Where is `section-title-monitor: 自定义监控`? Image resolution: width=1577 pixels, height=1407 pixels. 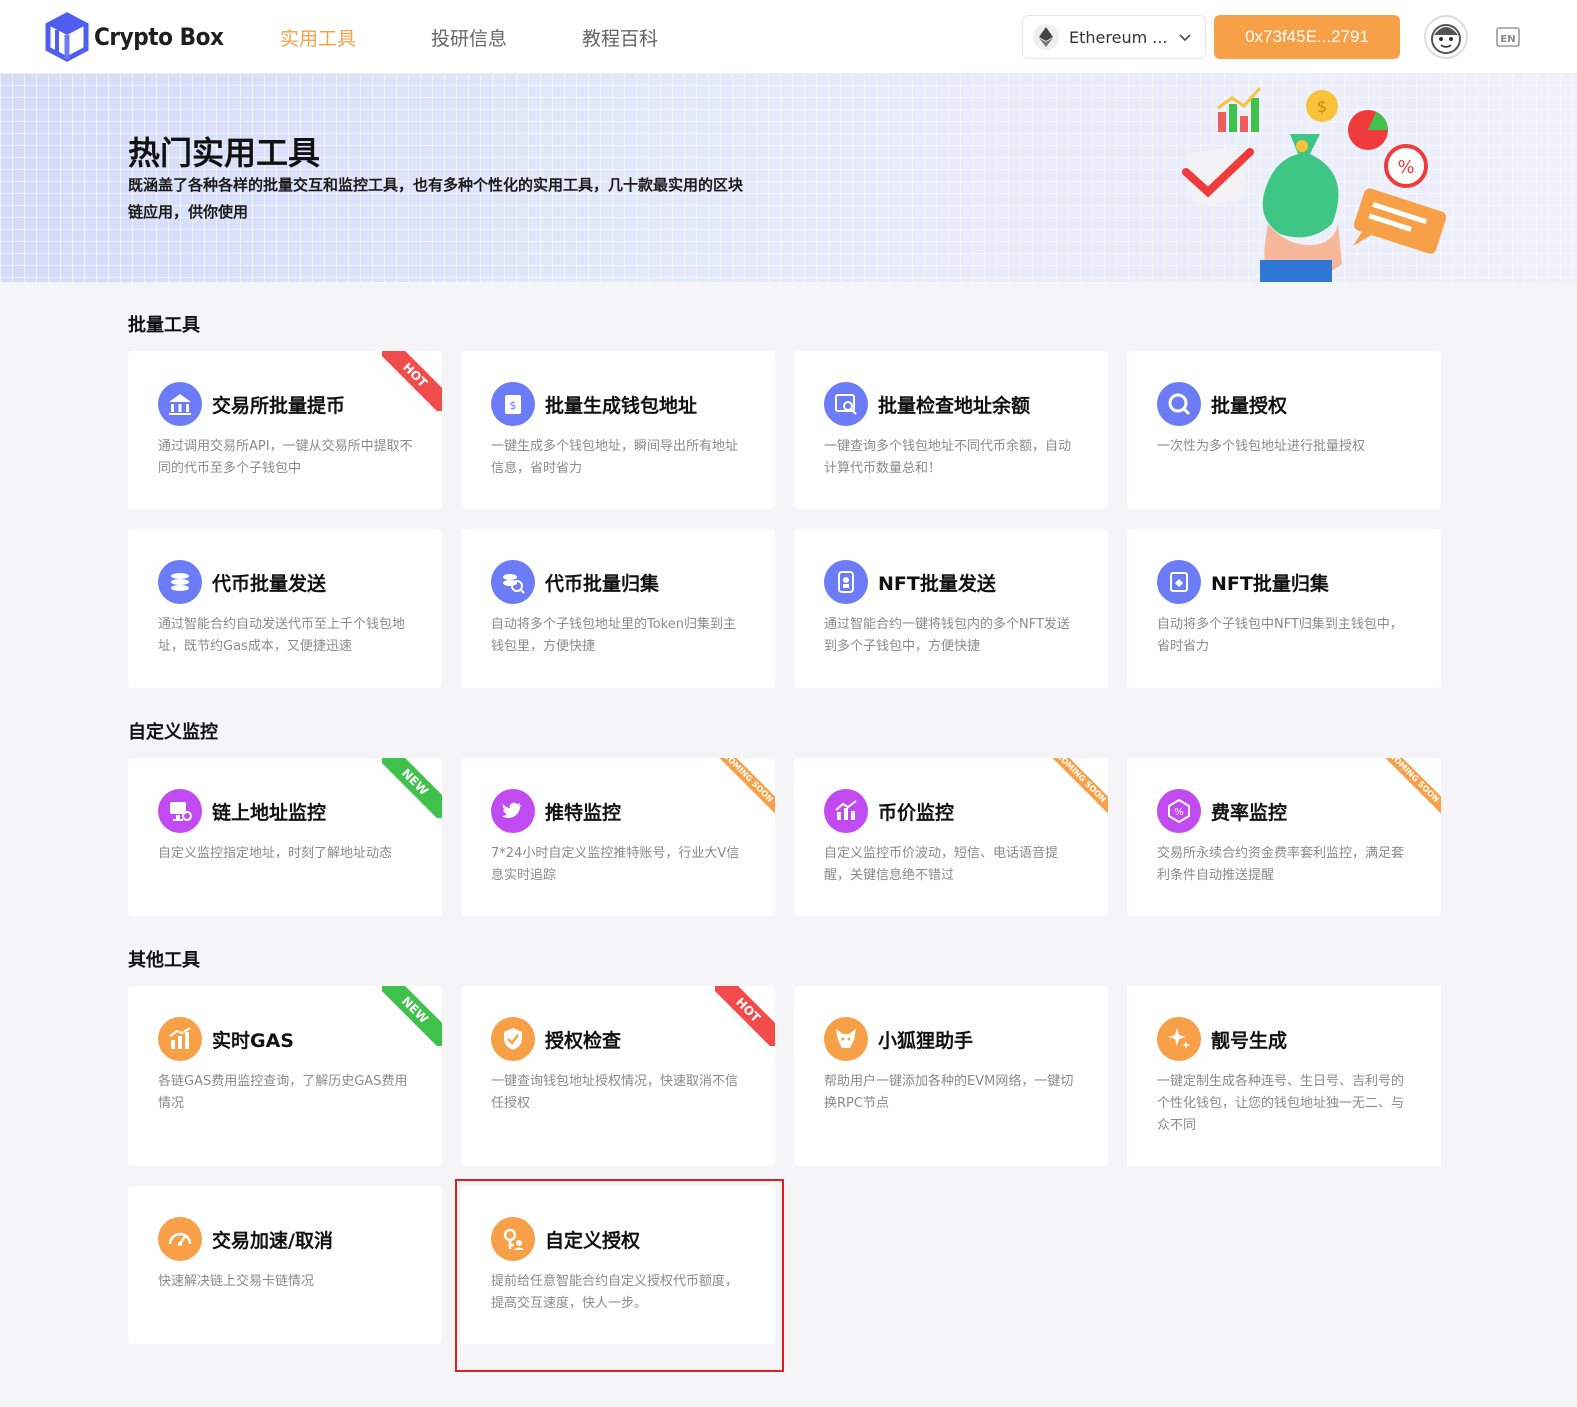 section-title-monitor: 自定义监控 is located at coordinates (173, 732).